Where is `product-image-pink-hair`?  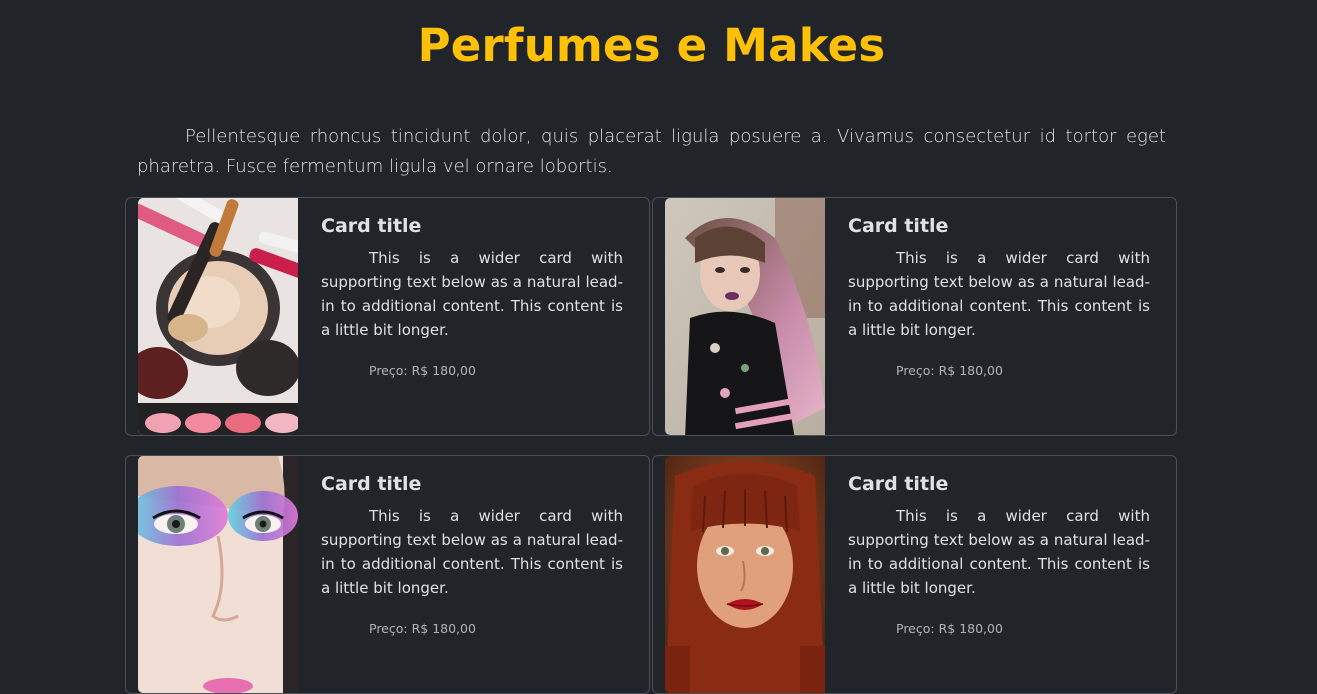 product-image-pink-hair is located at coordinates (745, 316).